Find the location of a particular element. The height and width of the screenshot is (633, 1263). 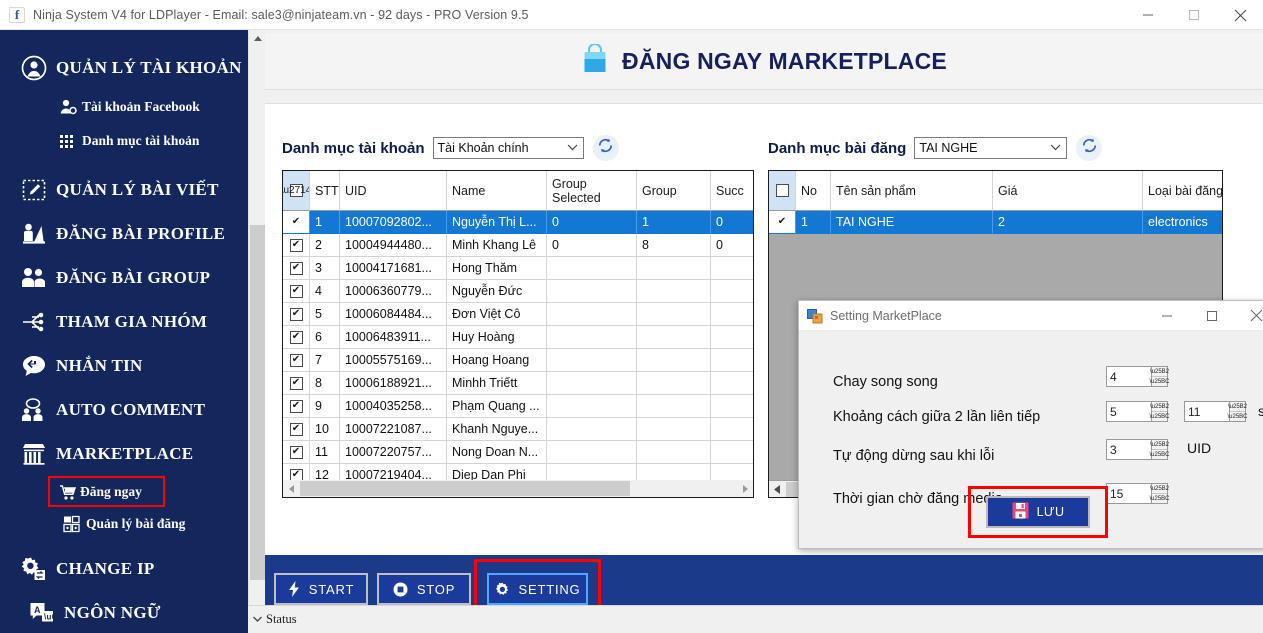

column-header-price: Giá is located at coordinates (1068, 191).